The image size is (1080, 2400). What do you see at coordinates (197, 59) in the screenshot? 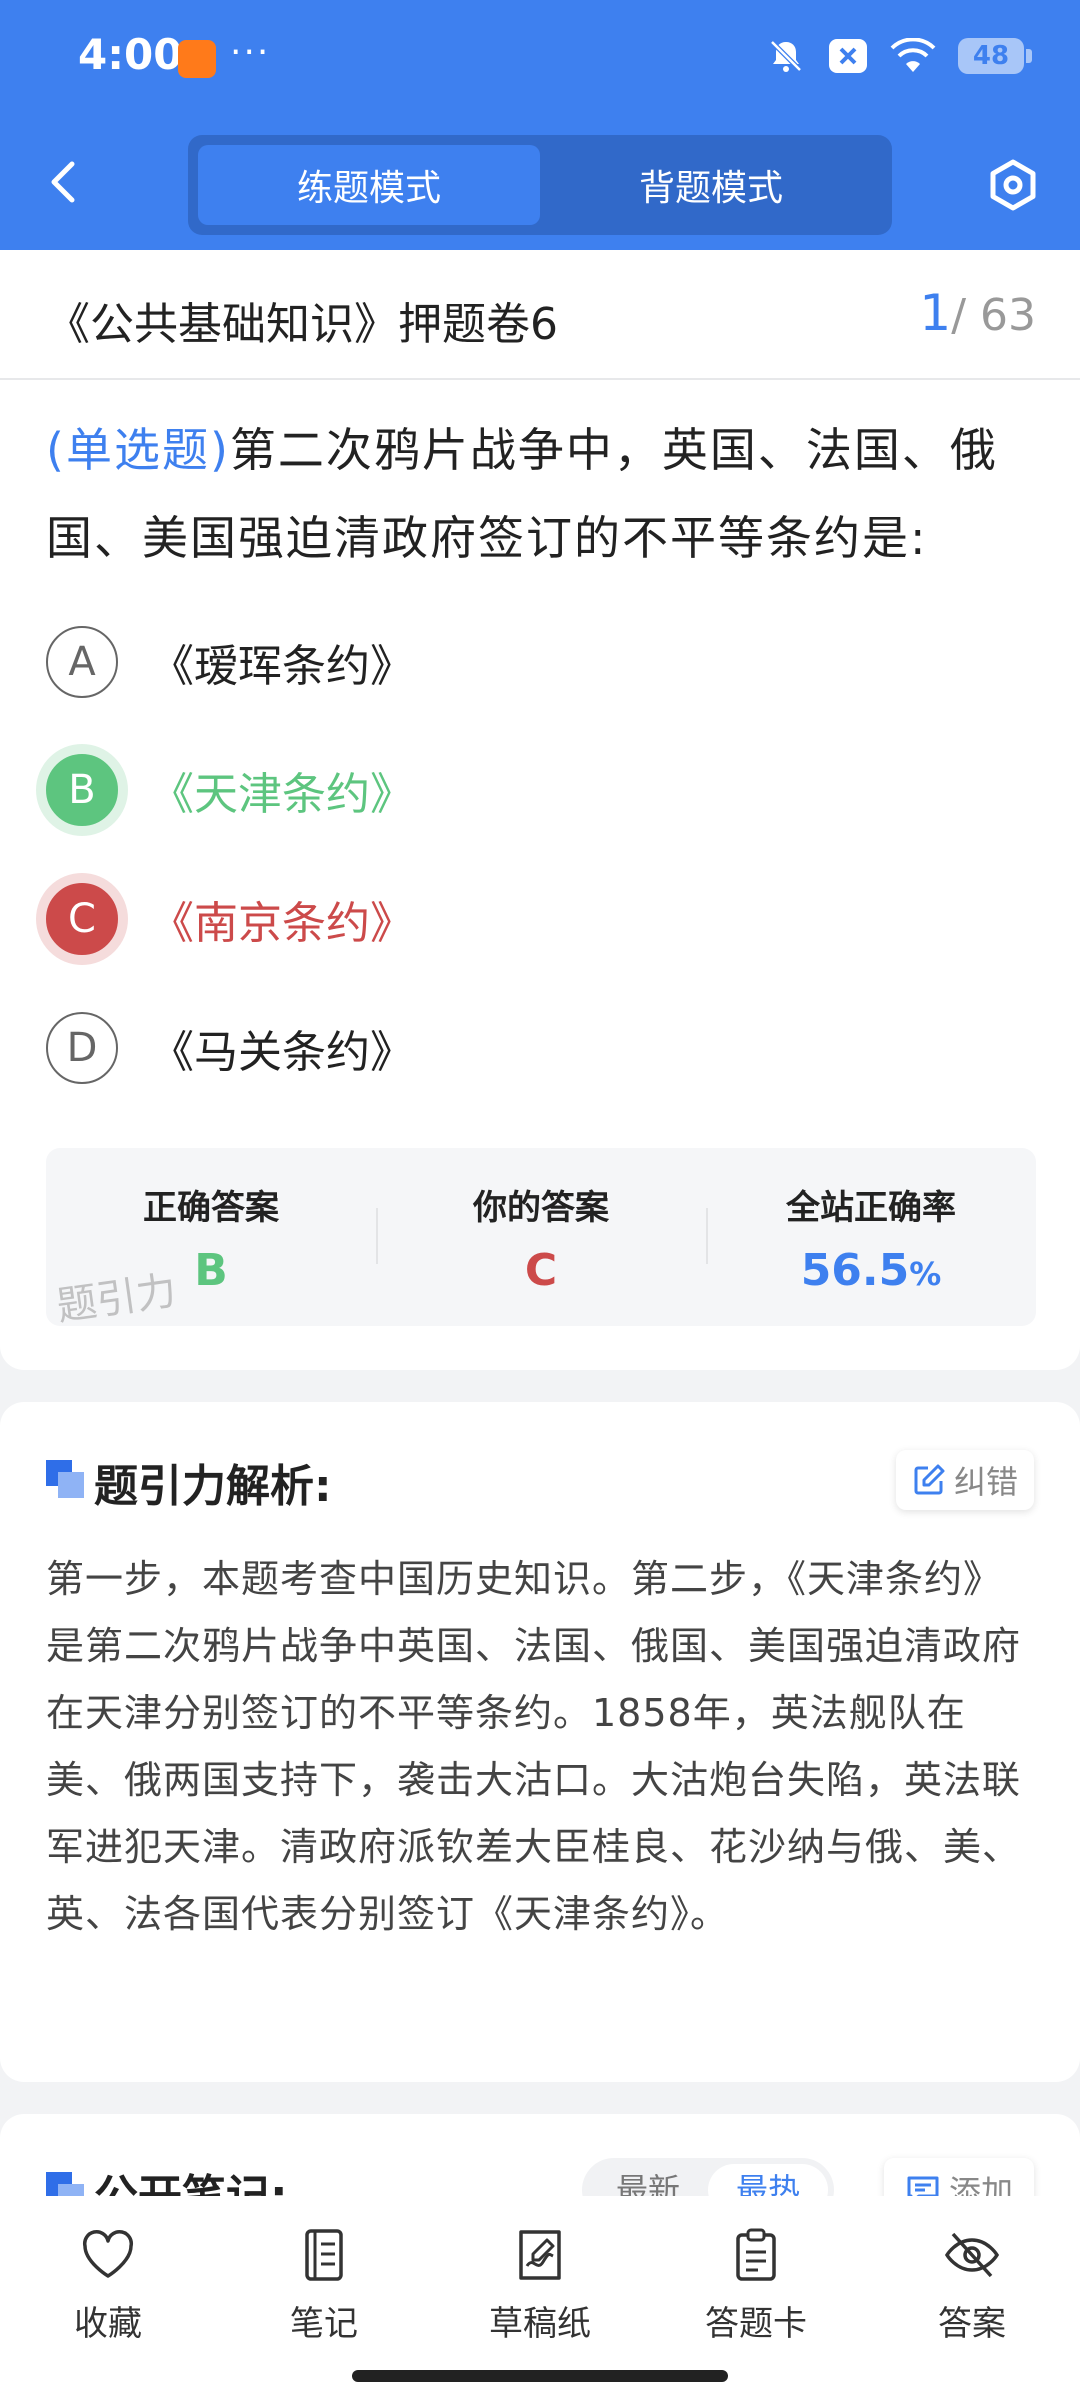
I see `app-notification-icon` at bounding box center [197, 59].